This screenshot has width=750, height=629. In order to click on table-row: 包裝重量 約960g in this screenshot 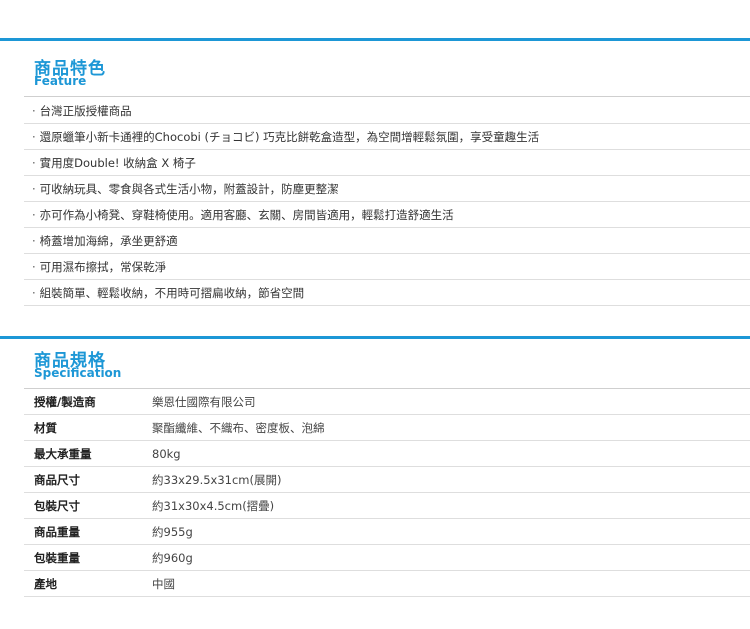, I will do `click(387, 557)`.